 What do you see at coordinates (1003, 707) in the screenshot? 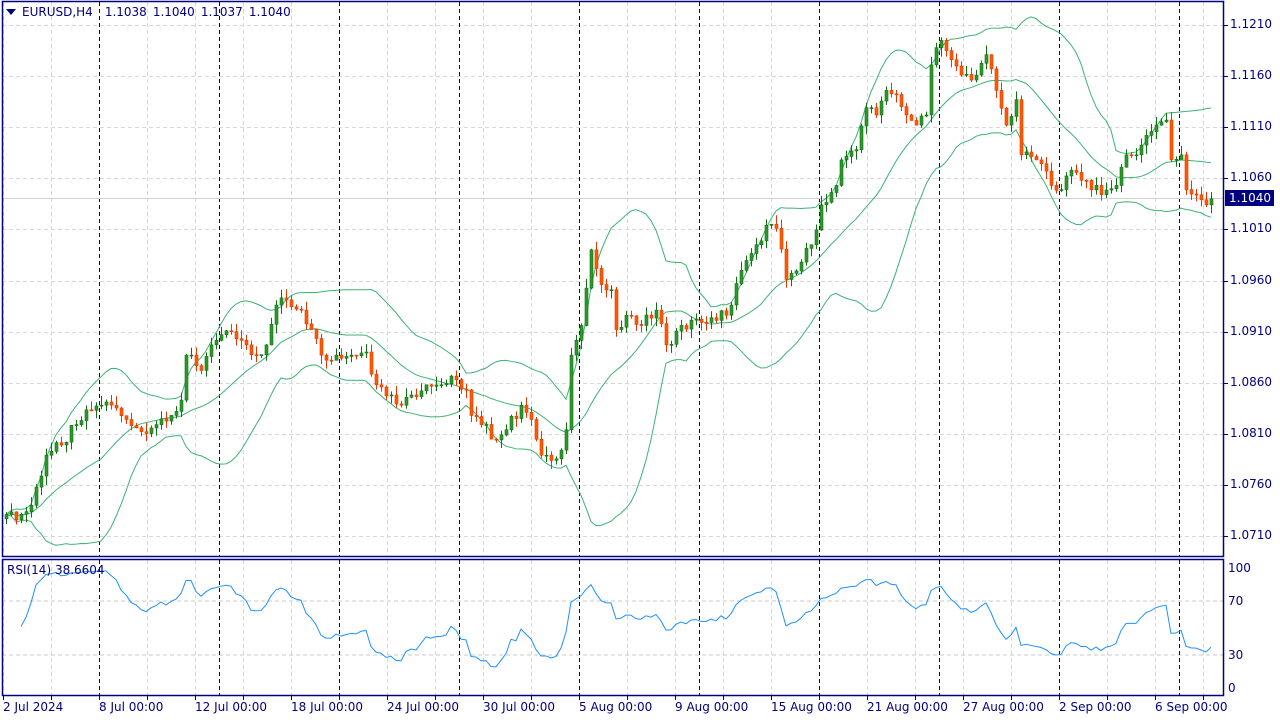
I see `time-axis-label: 27 Aug 00:00` at bounding box center [1003, 707].